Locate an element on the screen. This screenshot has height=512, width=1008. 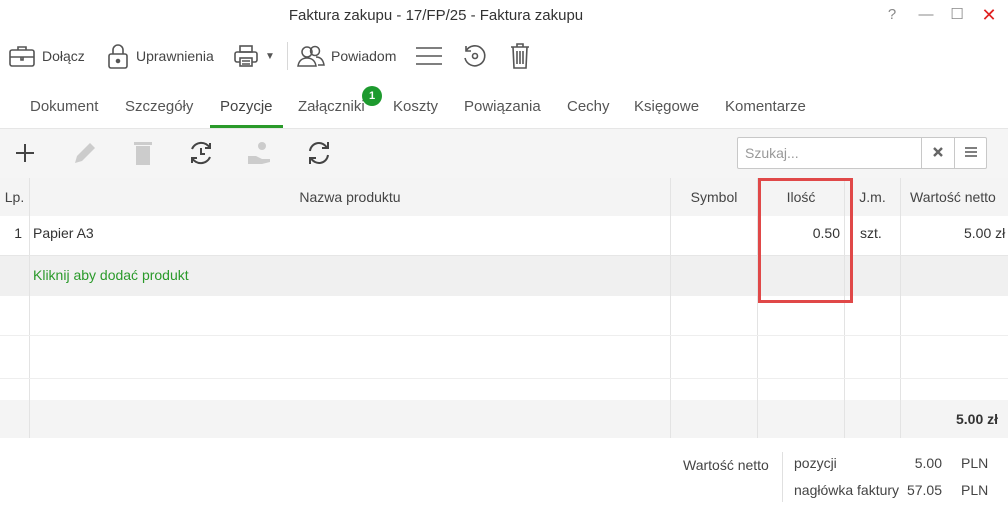
summary-row-positions: pozycji 5.00 PLN is located at coordinates (894, 465).